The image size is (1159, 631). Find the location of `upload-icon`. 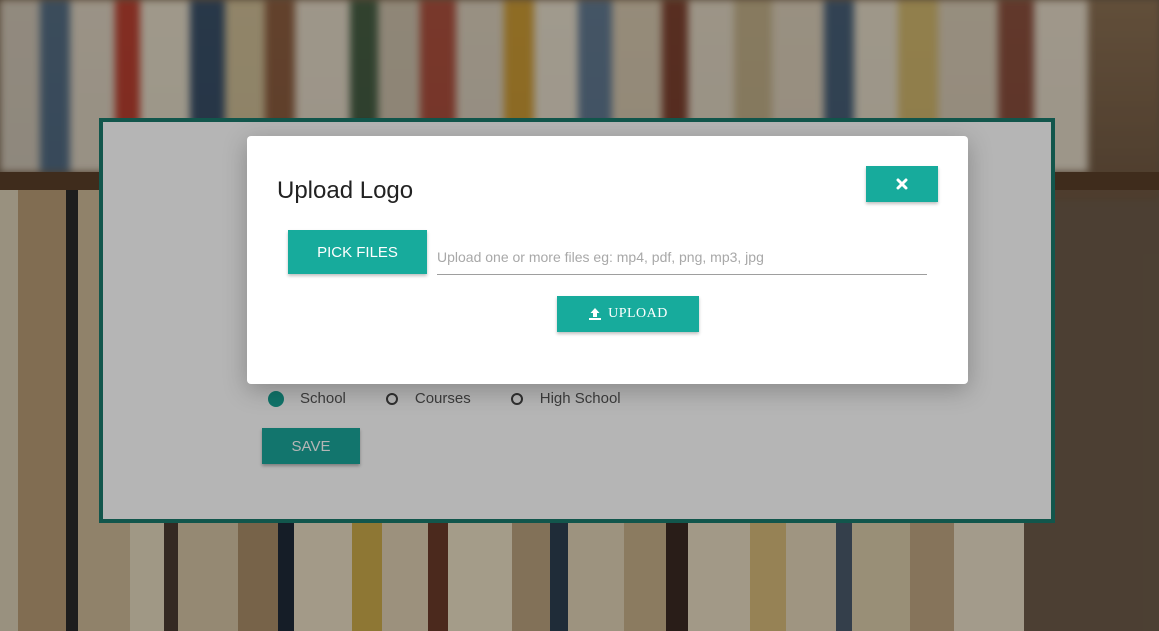

upload-icon is located at coordinates (595, 314).